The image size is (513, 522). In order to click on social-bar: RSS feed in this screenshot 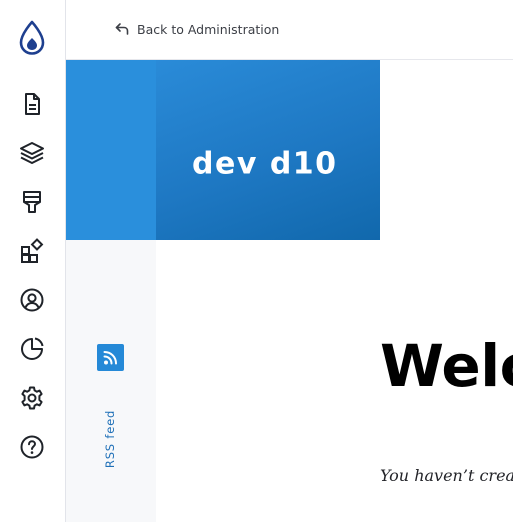, I will do `click(111, 381)`.